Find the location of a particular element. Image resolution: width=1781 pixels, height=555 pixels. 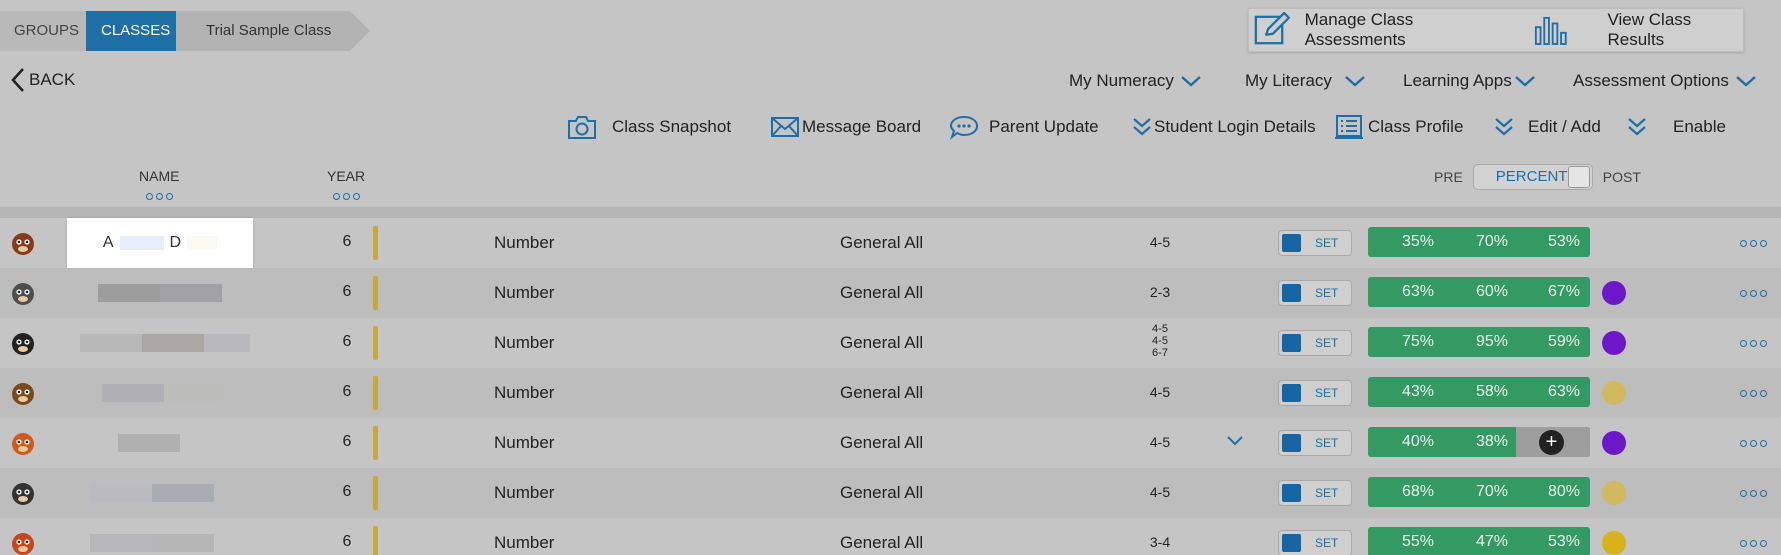

student-login-details-button: Student Login Details is located at coordinates (1224, 127).